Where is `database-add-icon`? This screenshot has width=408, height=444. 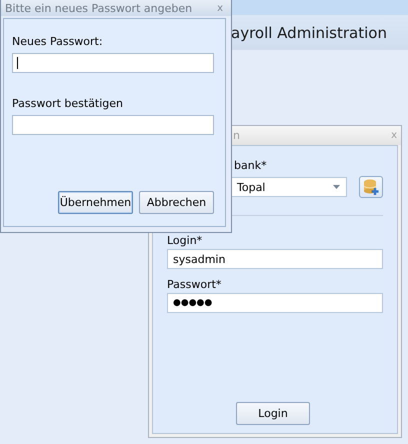
database-add-icon is located at coordinates (371, 187).